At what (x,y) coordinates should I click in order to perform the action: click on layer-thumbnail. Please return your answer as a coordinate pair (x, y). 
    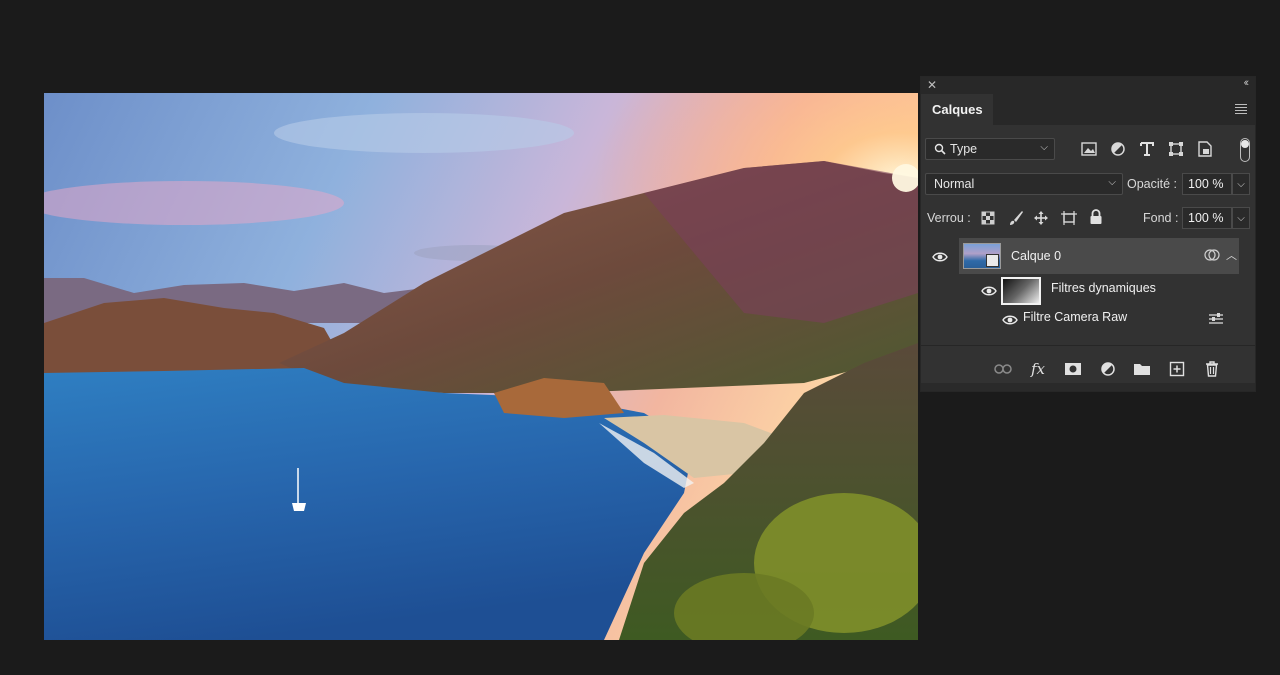
    Looking at the image, I should click on (982, 256).